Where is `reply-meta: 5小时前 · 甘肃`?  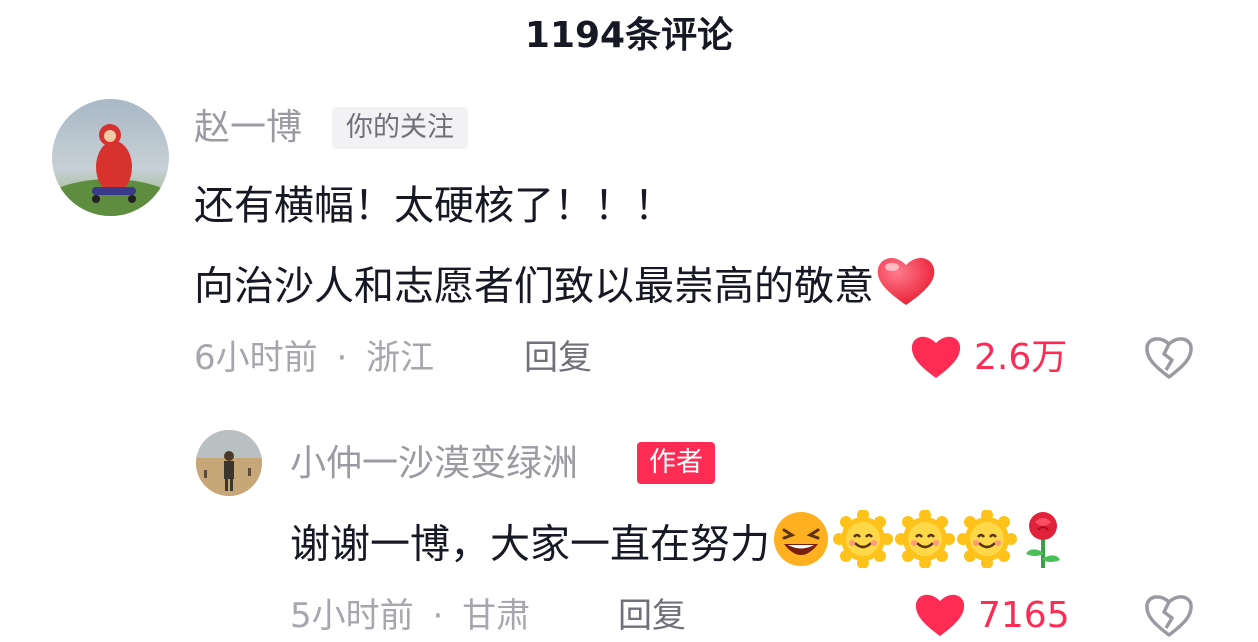
reply-meta: 5小时前 · 甘肃 is located at coordinates (410, 616).